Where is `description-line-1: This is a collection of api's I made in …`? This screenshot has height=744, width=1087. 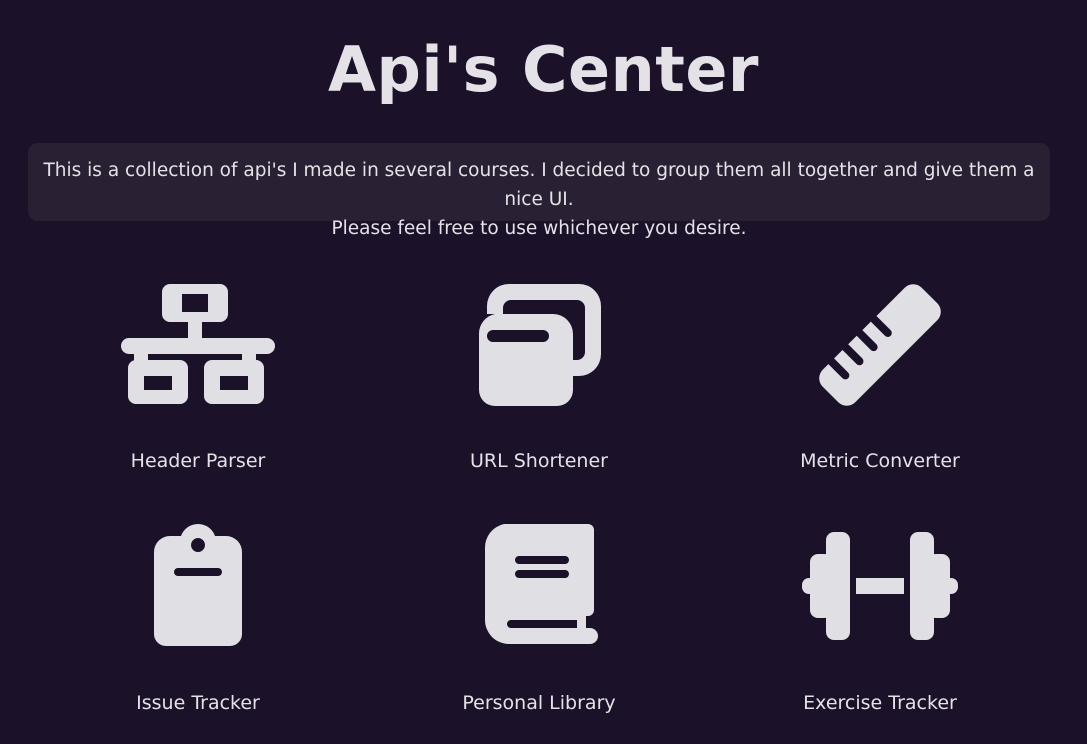 description-line-1: This is a collection of api's I made in … is located at coordinates (539, 185).